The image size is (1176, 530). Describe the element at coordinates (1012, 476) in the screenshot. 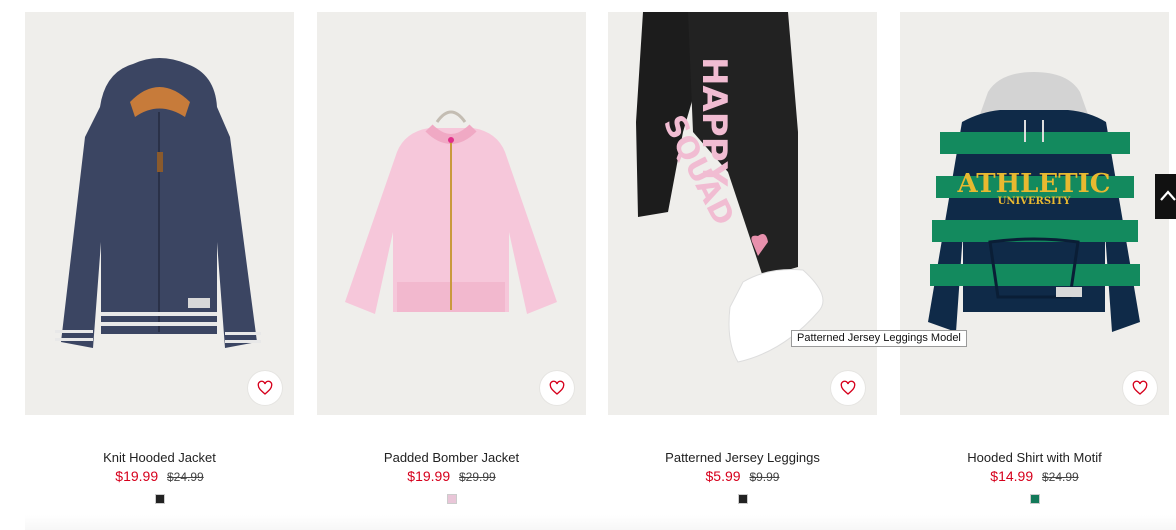

I see `sale-price: $14.99` at that location.